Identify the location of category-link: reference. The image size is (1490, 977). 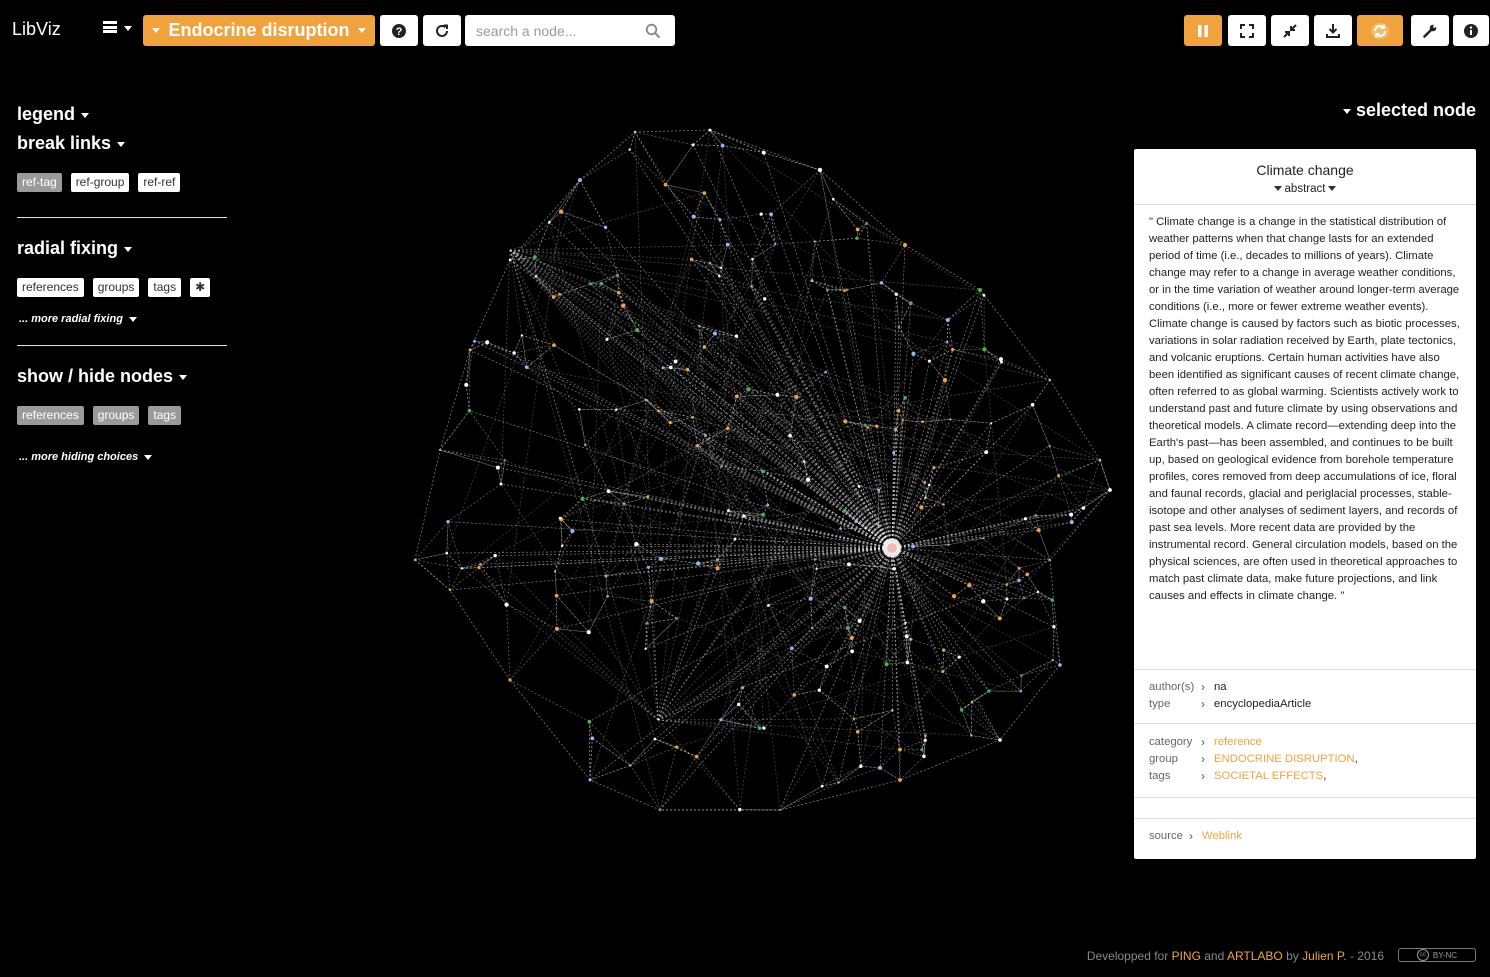
(1238, 742).